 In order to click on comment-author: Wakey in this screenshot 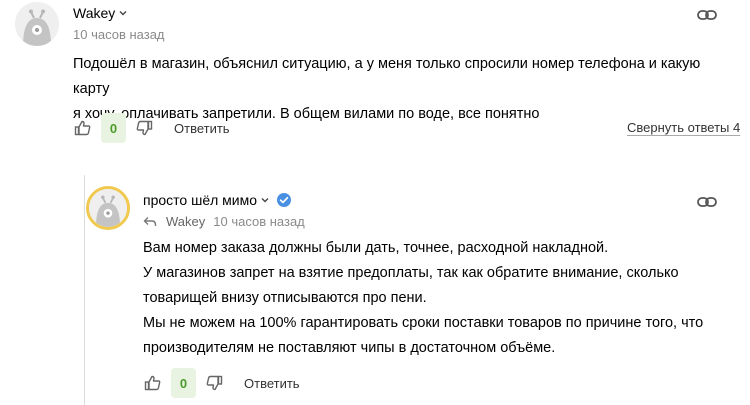, I will do `click(100, 13)`.